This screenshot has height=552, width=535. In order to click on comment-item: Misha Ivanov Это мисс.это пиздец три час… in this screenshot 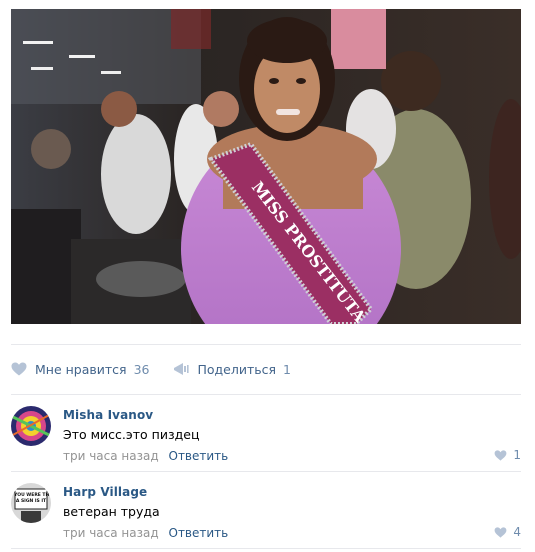, I will do `click(266, 434)`.